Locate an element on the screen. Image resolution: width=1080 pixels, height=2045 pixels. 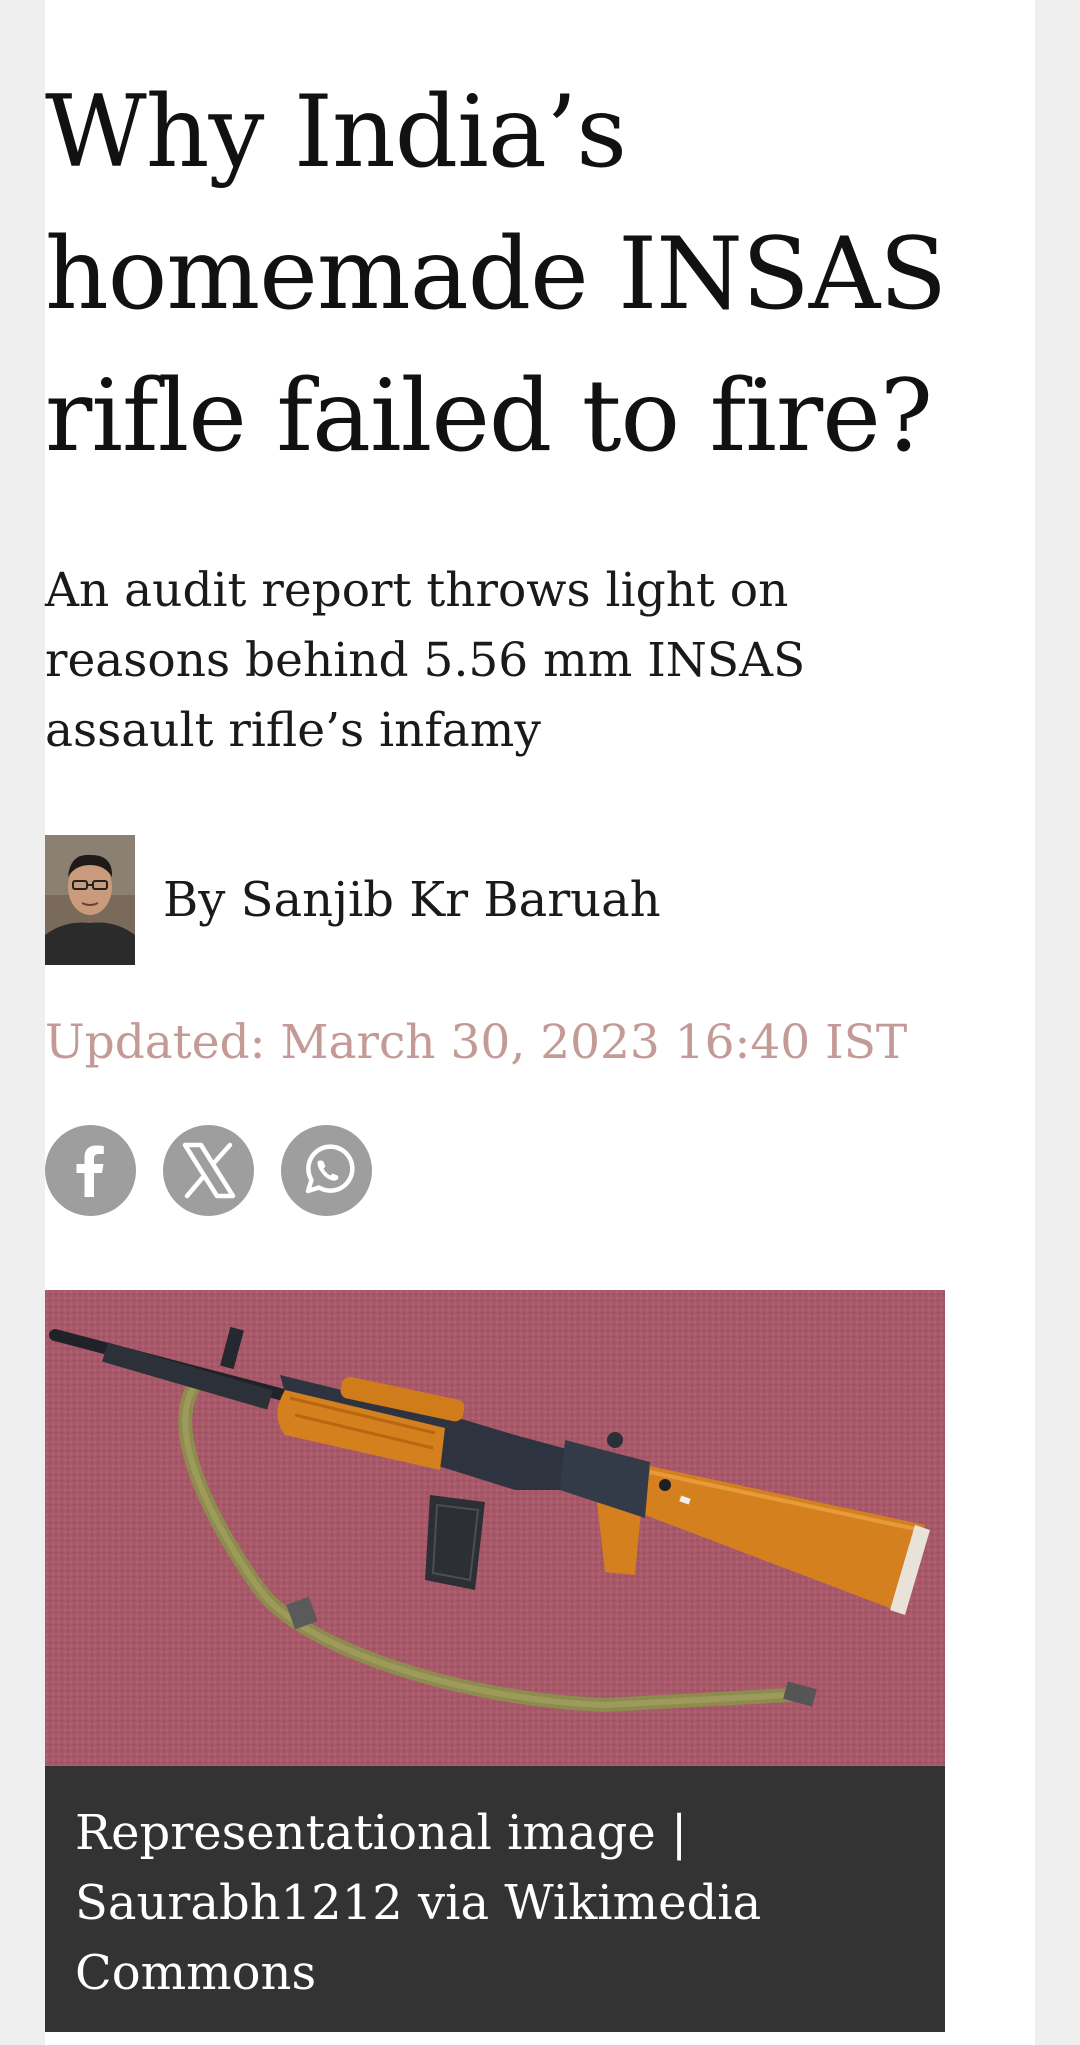
whatsapp-icon is located at coordinates (330, 1169).